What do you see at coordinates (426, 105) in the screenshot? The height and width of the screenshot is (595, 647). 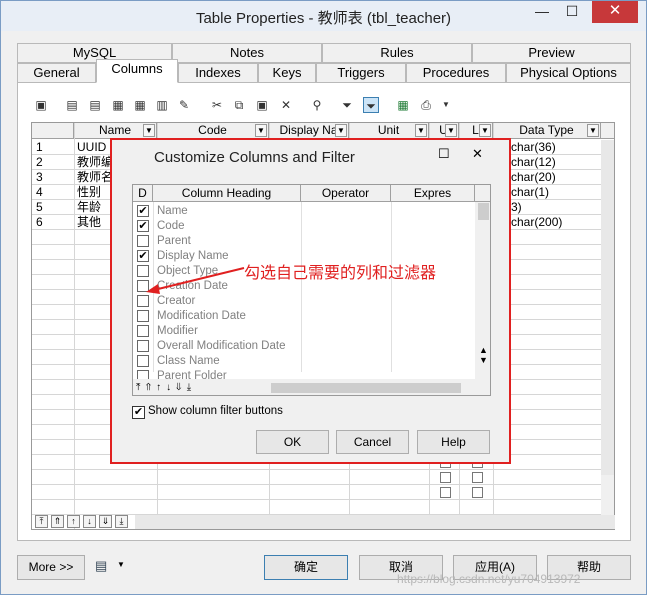 I see `print-icon: ⎙` at bounding box center [426, 105].